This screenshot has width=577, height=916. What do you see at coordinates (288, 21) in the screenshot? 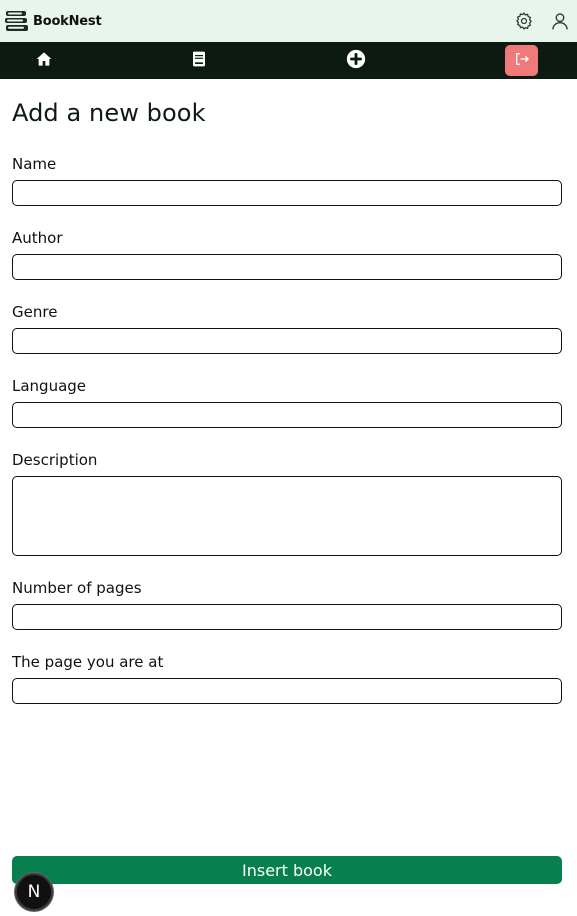
I see `app-header: BookNest` at bounding box center [288, 21].